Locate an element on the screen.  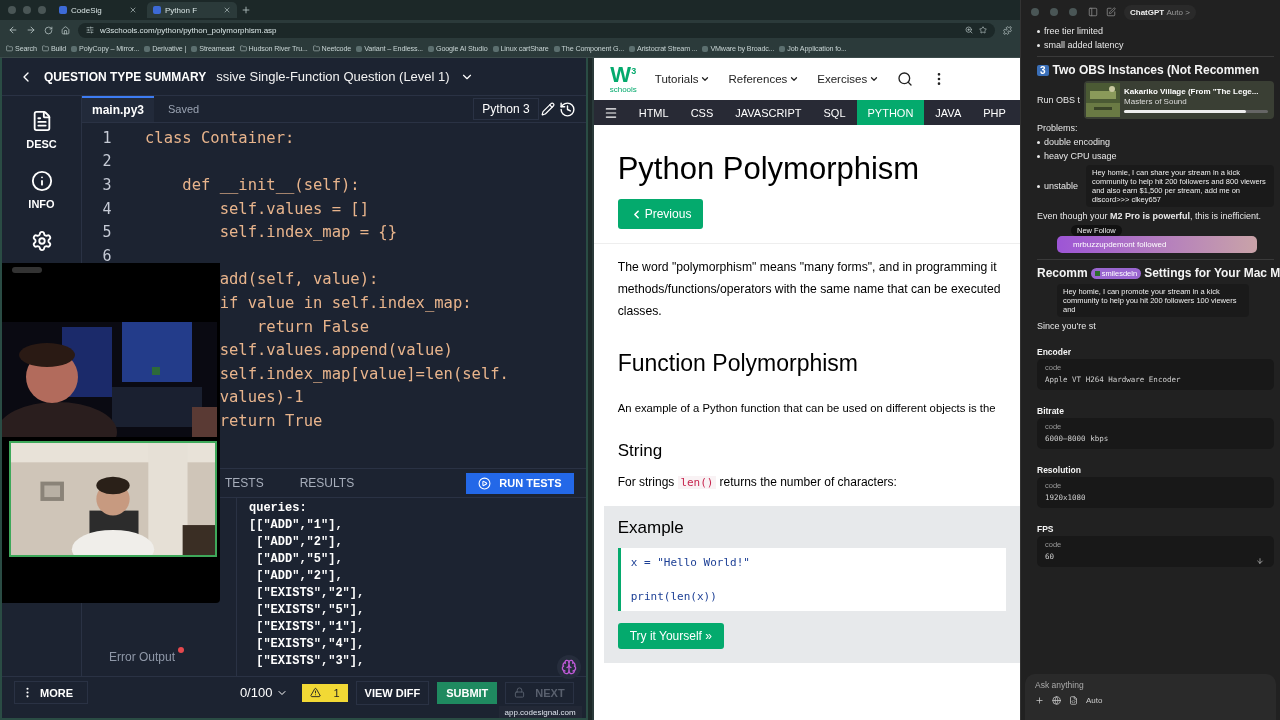
list-item: unstable is located at coordinates (1061, 186).